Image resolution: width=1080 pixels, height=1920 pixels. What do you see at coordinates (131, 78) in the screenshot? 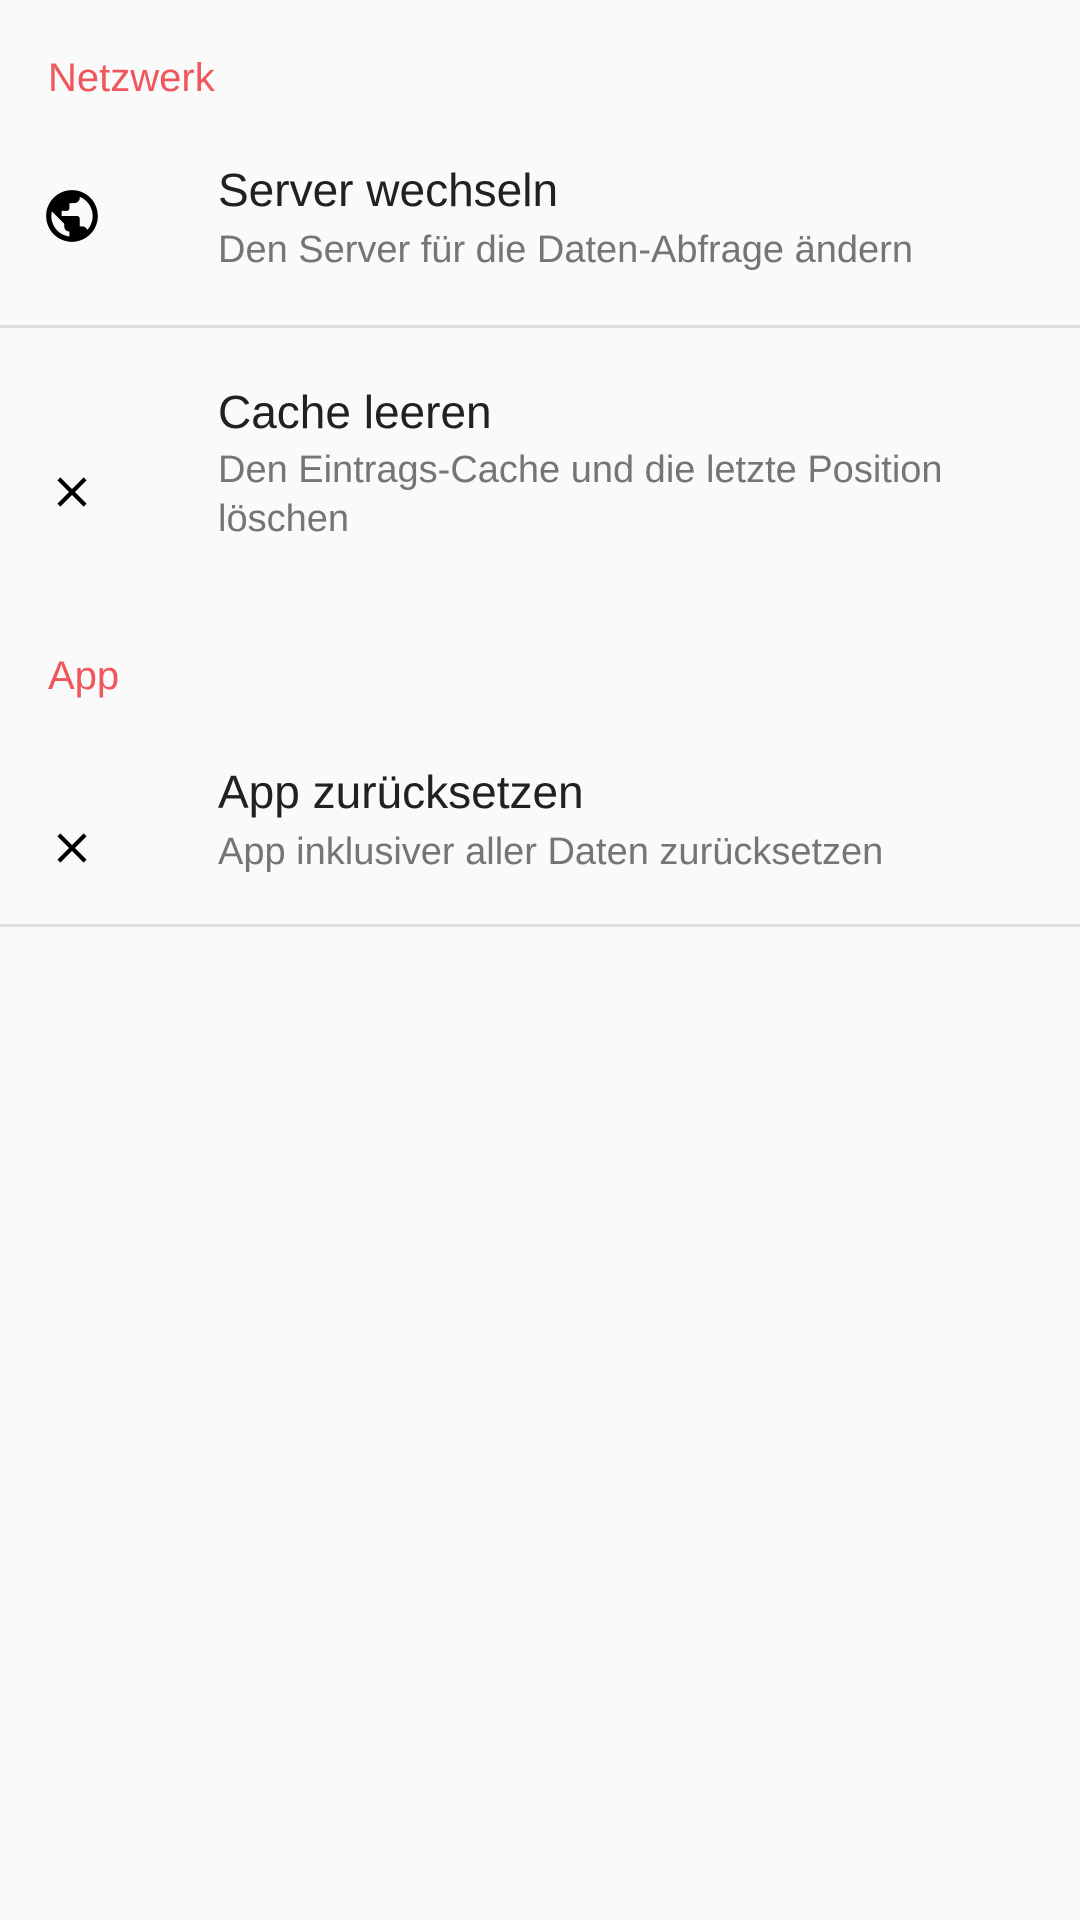
I see `section-header-network: Netzwerk` at bounding box center [131, 78].